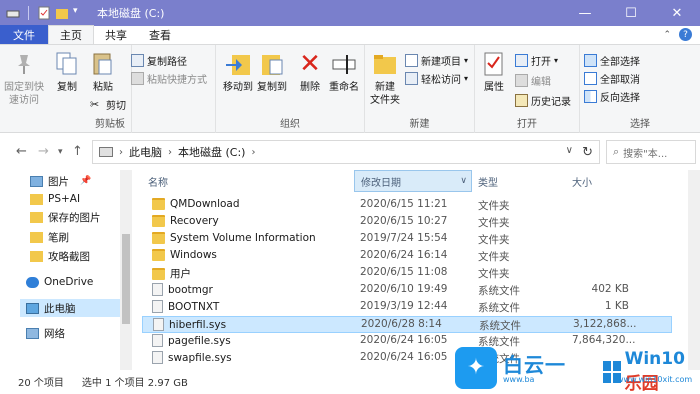  Describe the element at coordinates (126, 279) in the screenshot. I see `nav-scrollbar-thumb` at that location.